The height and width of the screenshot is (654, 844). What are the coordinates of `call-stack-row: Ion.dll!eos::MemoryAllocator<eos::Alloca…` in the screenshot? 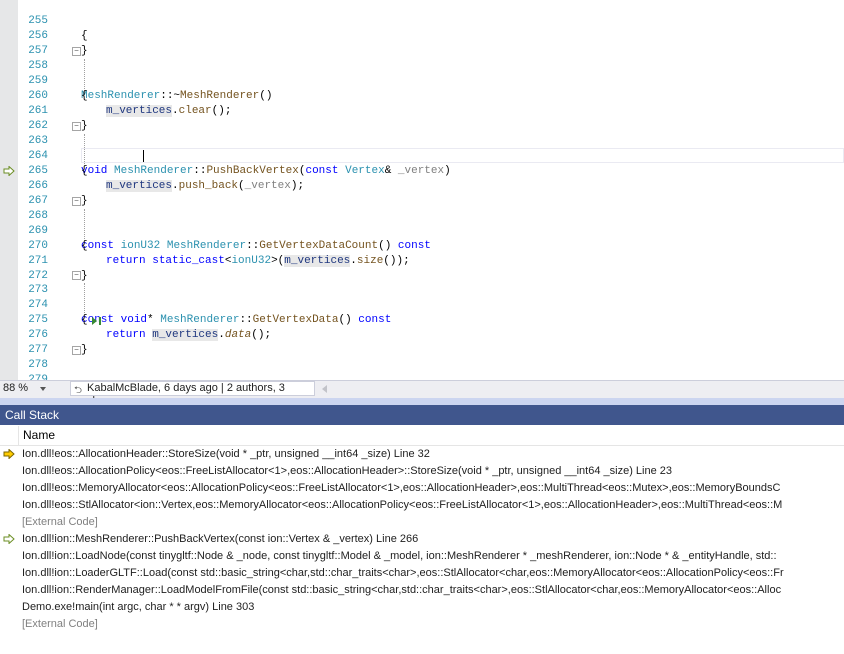 It's located at (422, 488).